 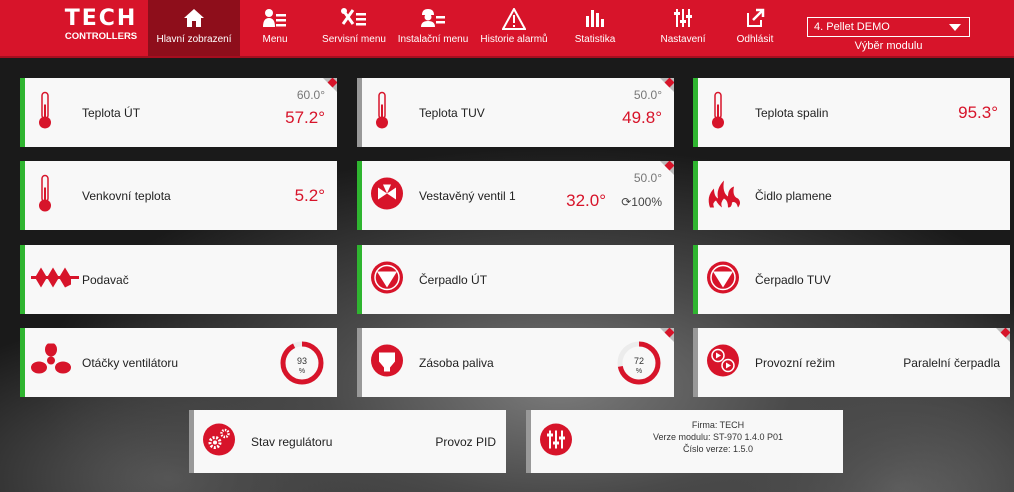 What do you see at coordinates (194, 39) in the screenshot?
I see `nav-label: Hlavní zobrazení` at bounding box center [194, 39].